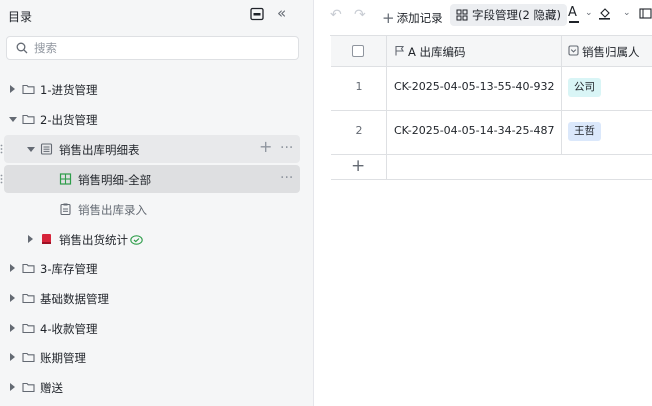 The image size is (652, 406). Describe the element at coordinates (645, 13) in the screenshot. I see `row-height-icon` at that location.